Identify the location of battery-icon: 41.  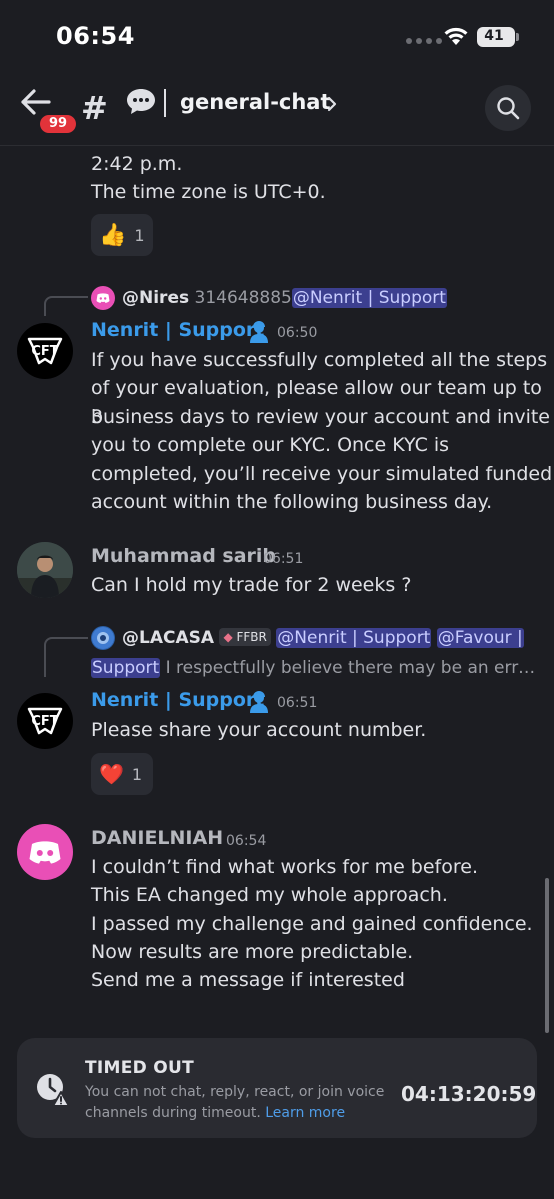
(496, 37).